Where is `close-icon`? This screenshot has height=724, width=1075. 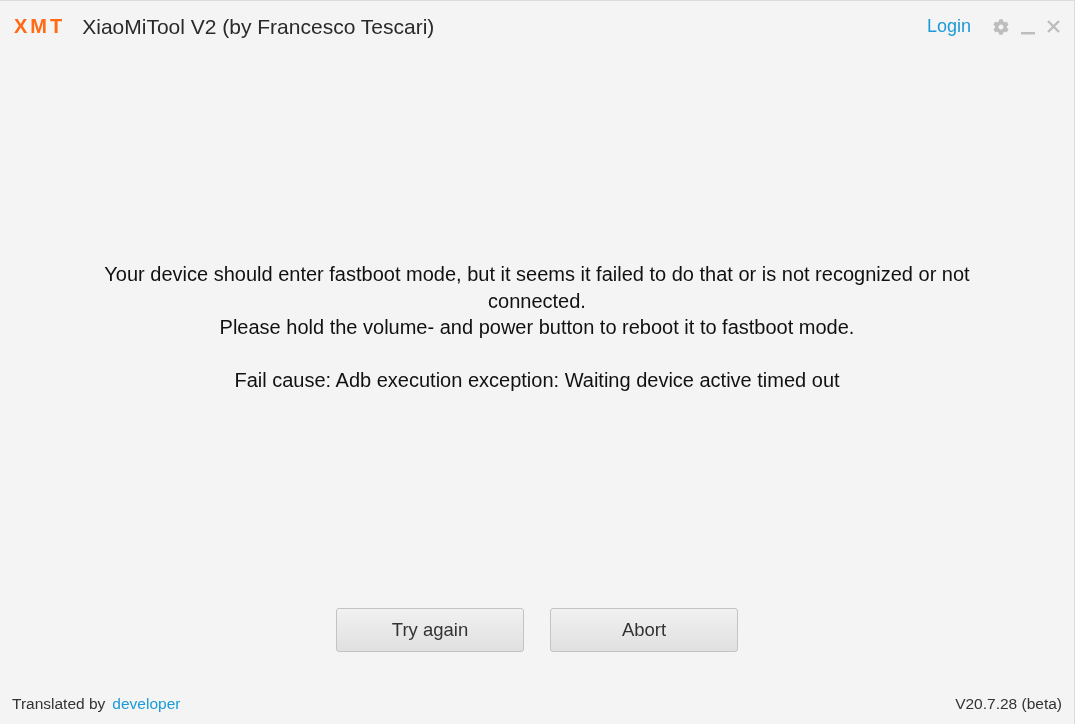 close-icon is located at coordinates (1053, 26).